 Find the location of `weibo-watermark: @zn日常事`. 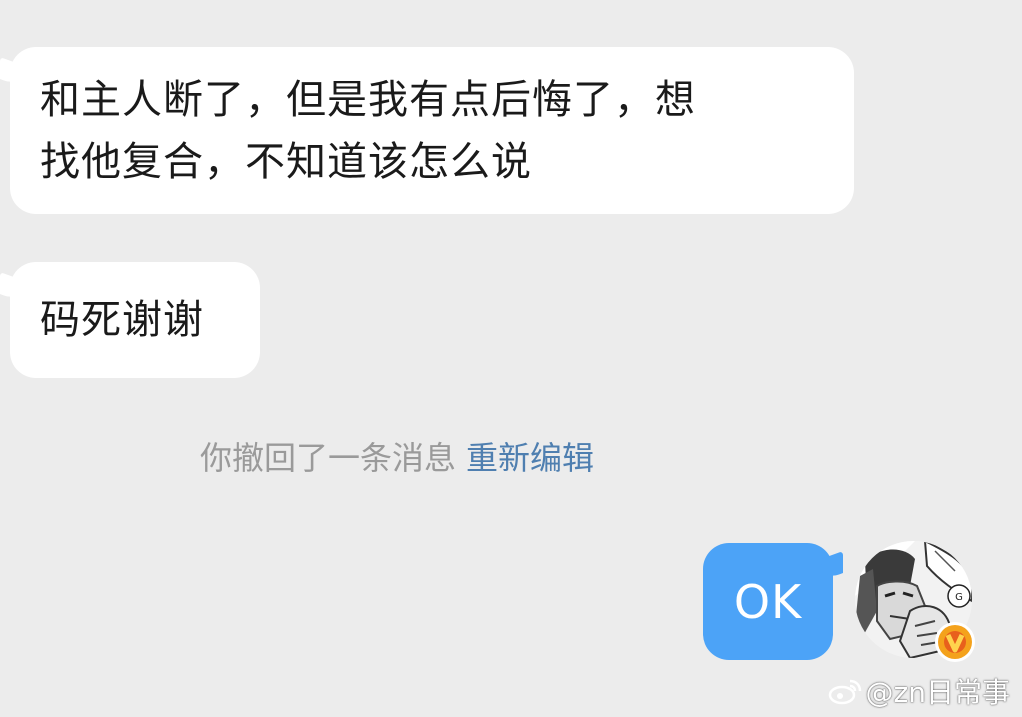

weibo-watermark: @zn日常事 is located at coordinates (919, 691).